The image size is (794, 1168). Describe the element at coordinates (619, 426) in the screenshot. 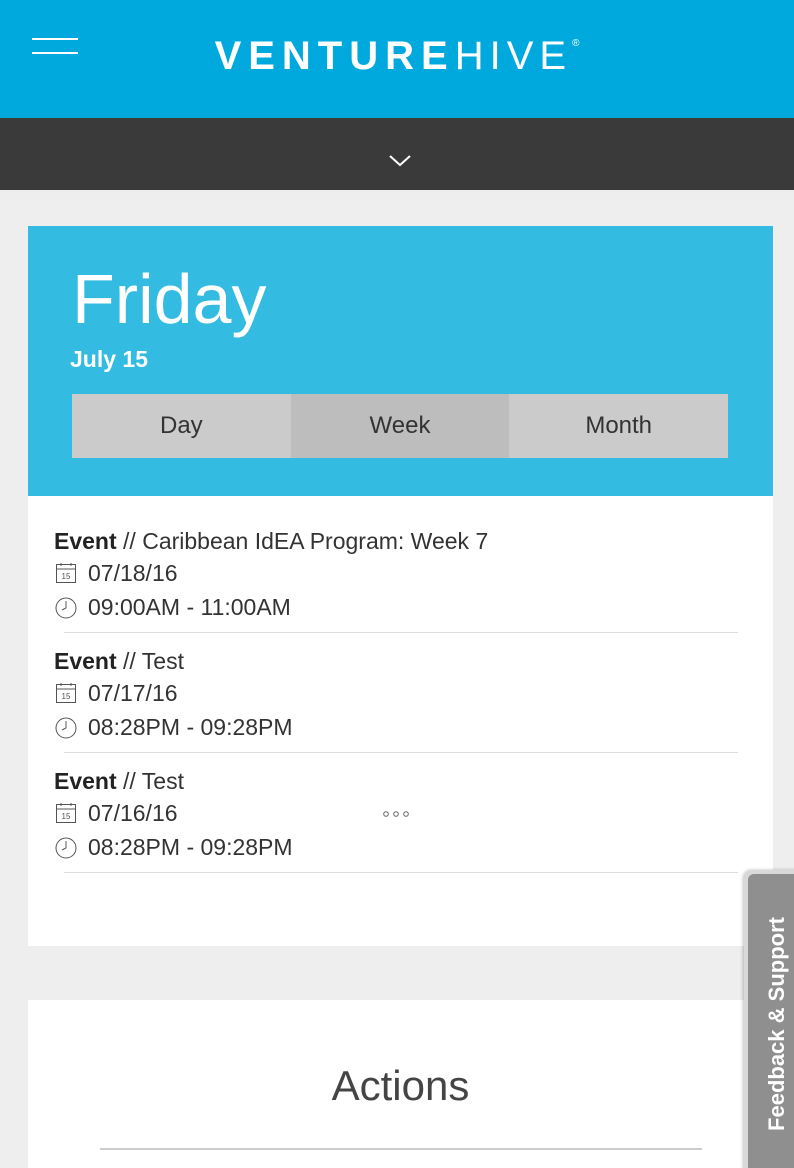

I see `month-view-button: Month` at that location.